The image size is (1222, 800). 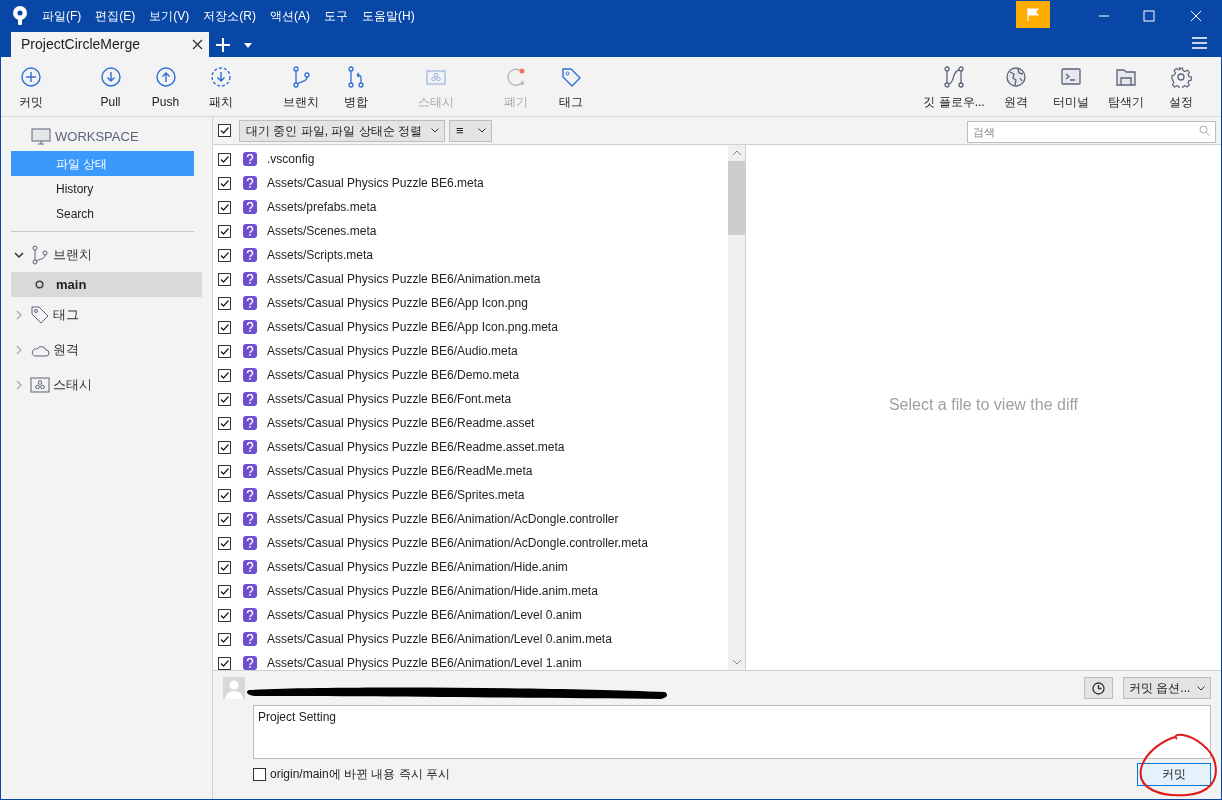 I want to click on close-icon, so click(x=1196, y=16).